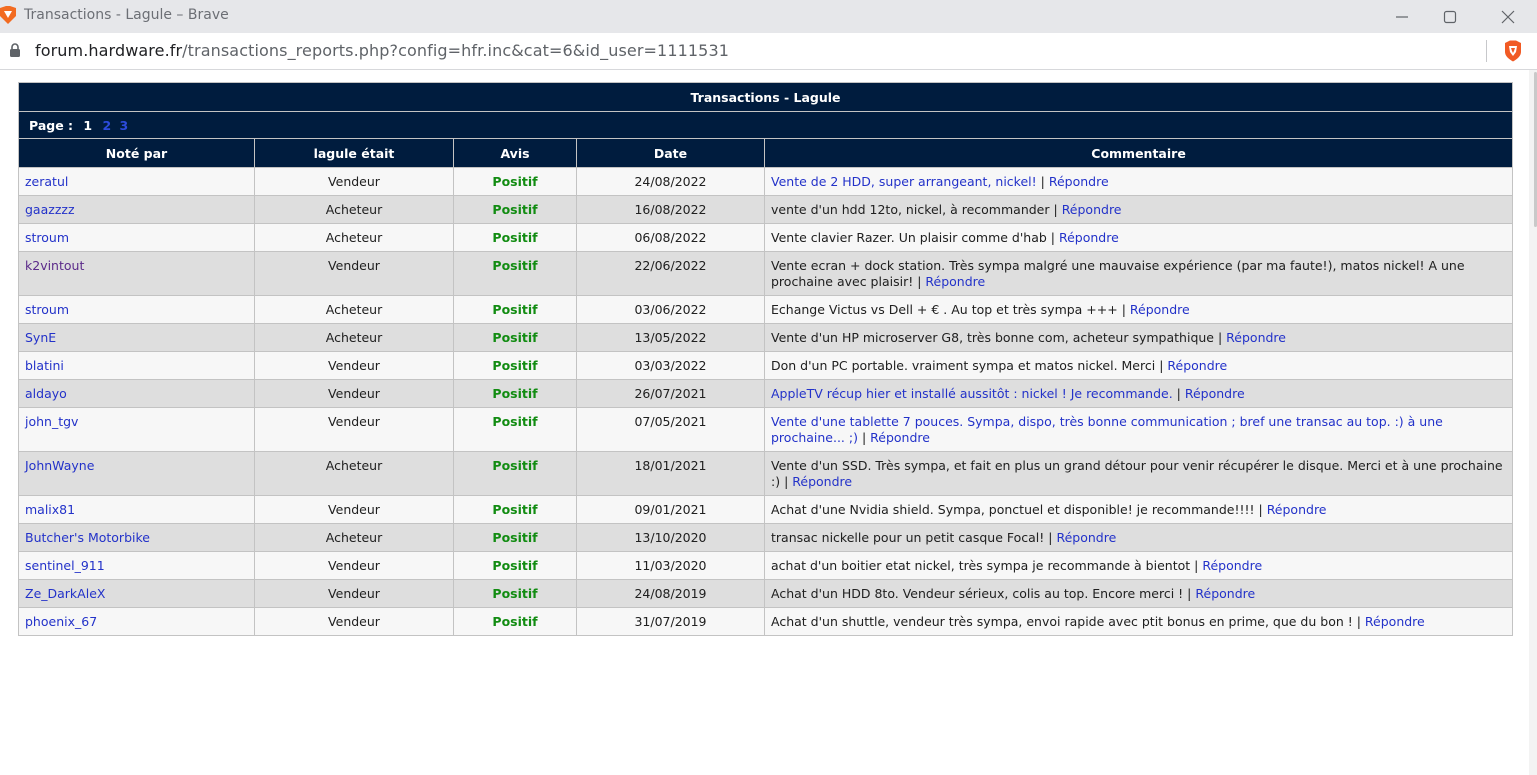 The height and width of the screenshot is (775, 1537). Describe the element at coordinates (670, 273) in the screenshot. I see `cell-date: 22/06/2022` at that location.